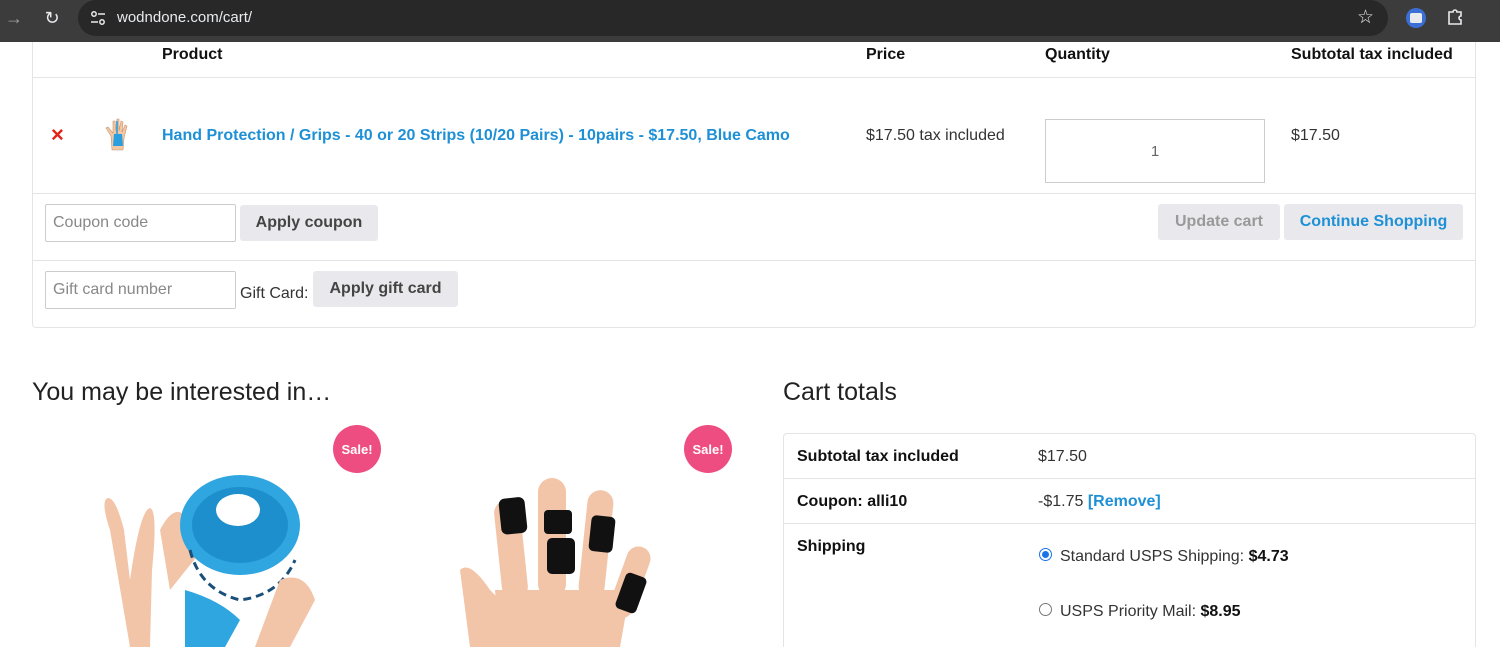  I want to click on apply-coupon-button: Apply coupon, so click(309, 223).